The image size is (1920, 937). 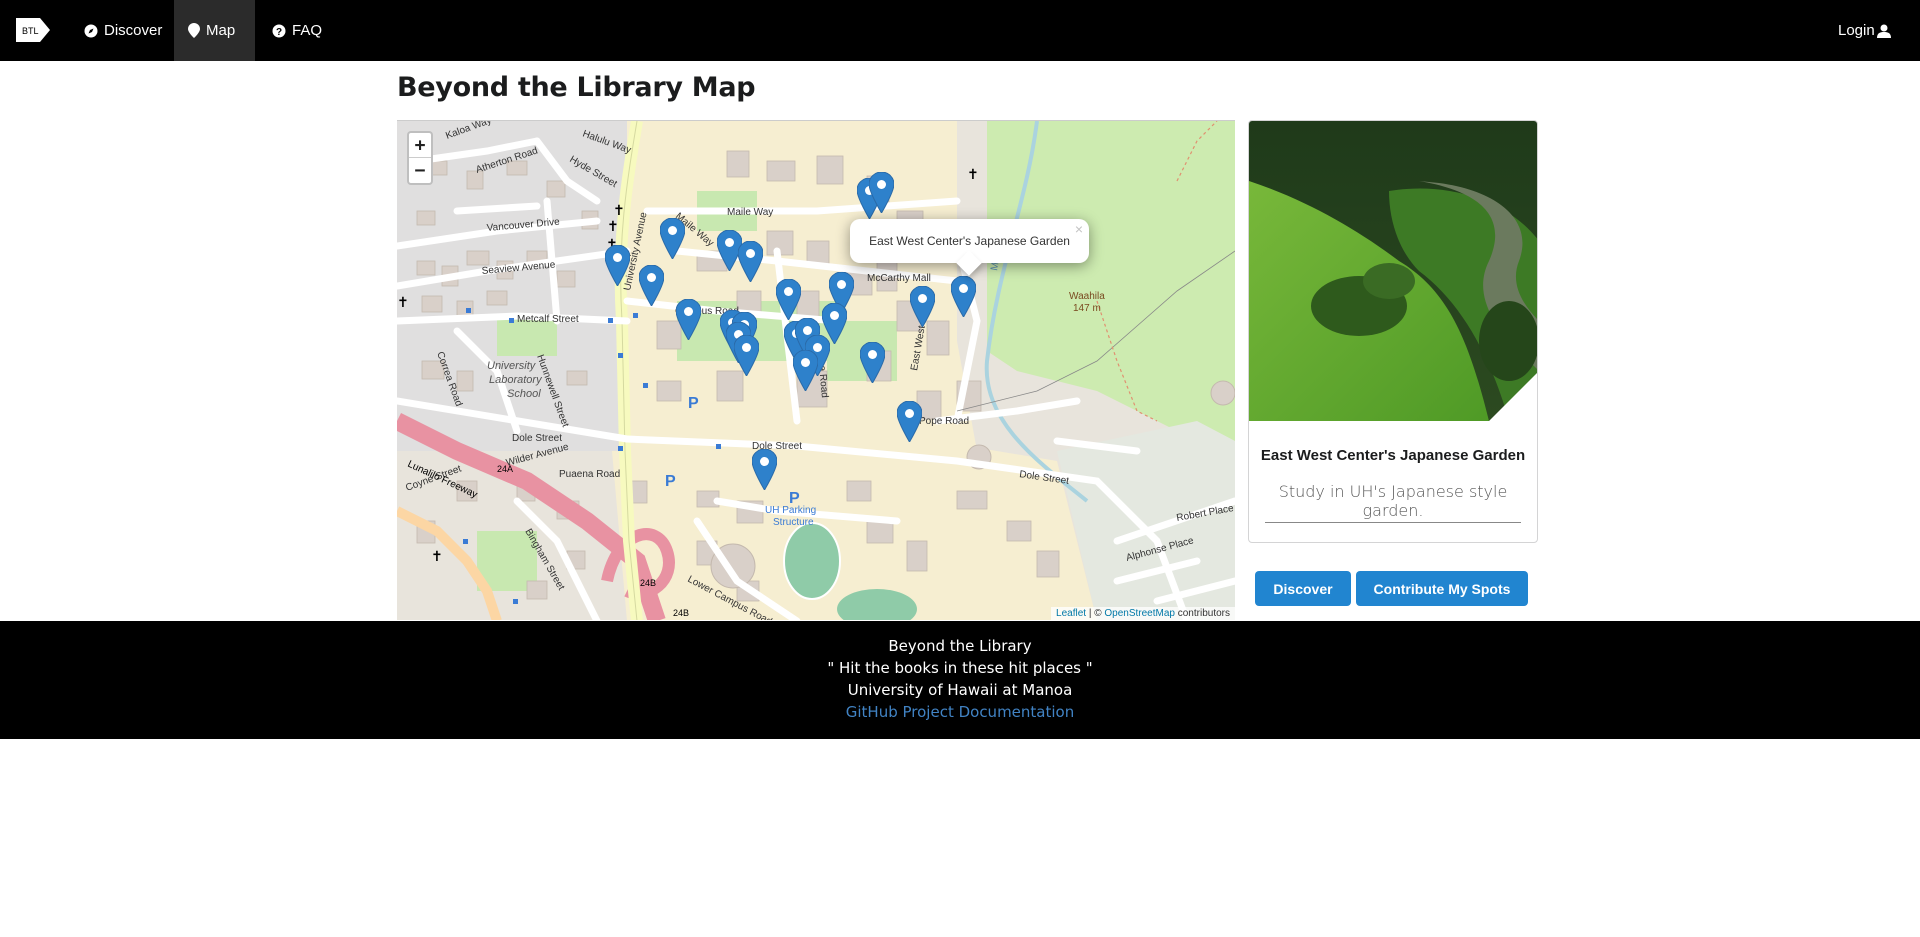 I want to click on map-popup: East West Center's Japanese Garden ×, so click(x=969, y=247).